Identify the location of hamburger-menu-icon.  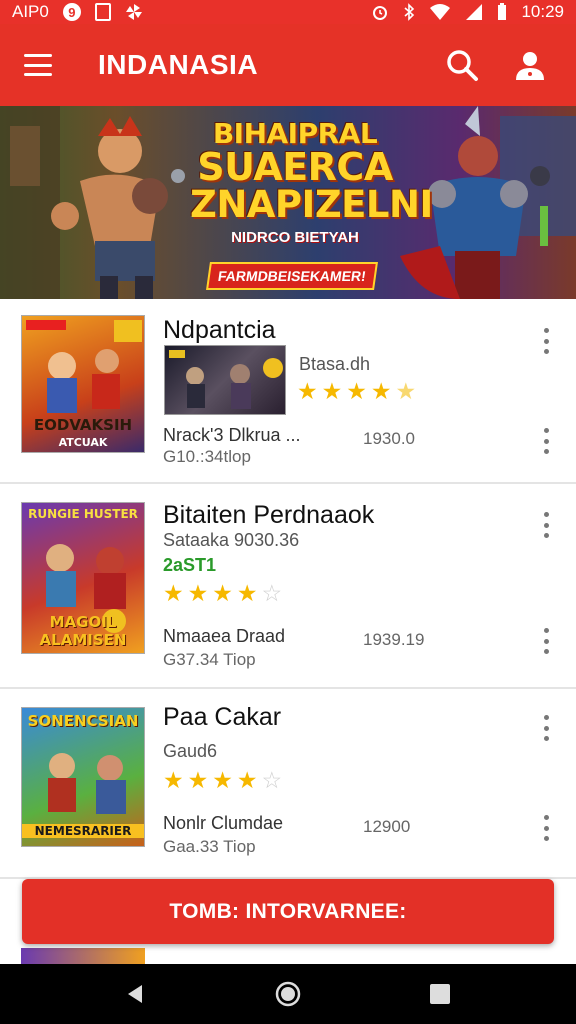
(38, 65).